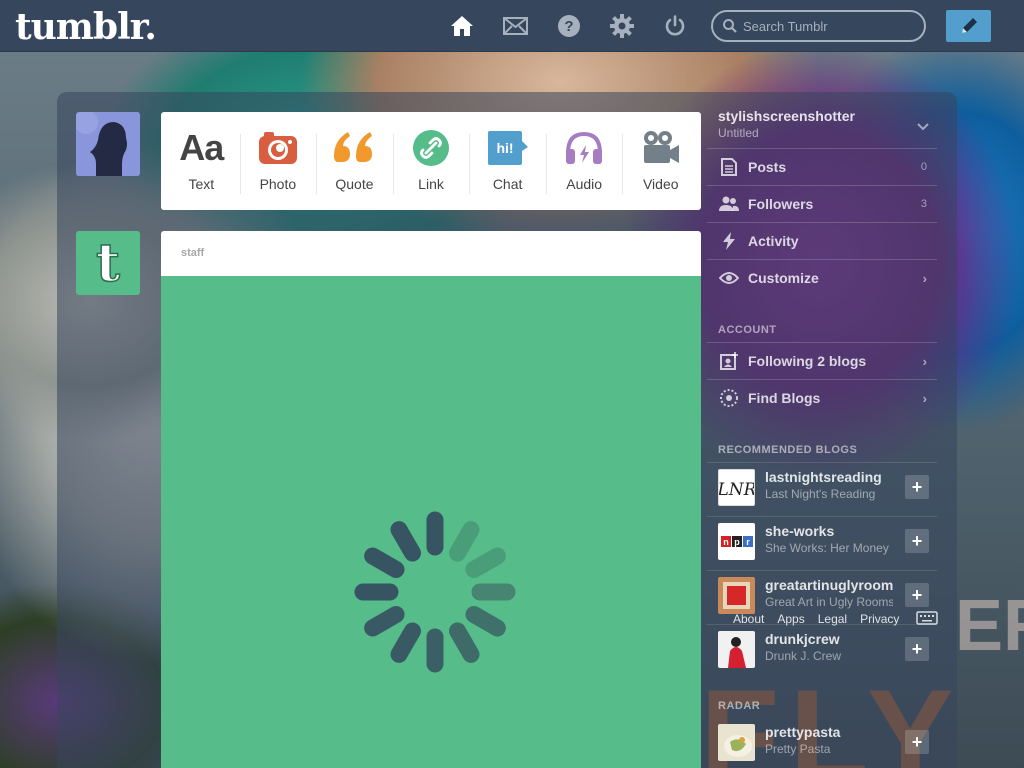  Describe the element at coordinates (584, 184) in the screenshot. I see `post-type-label: Audio` at that location.